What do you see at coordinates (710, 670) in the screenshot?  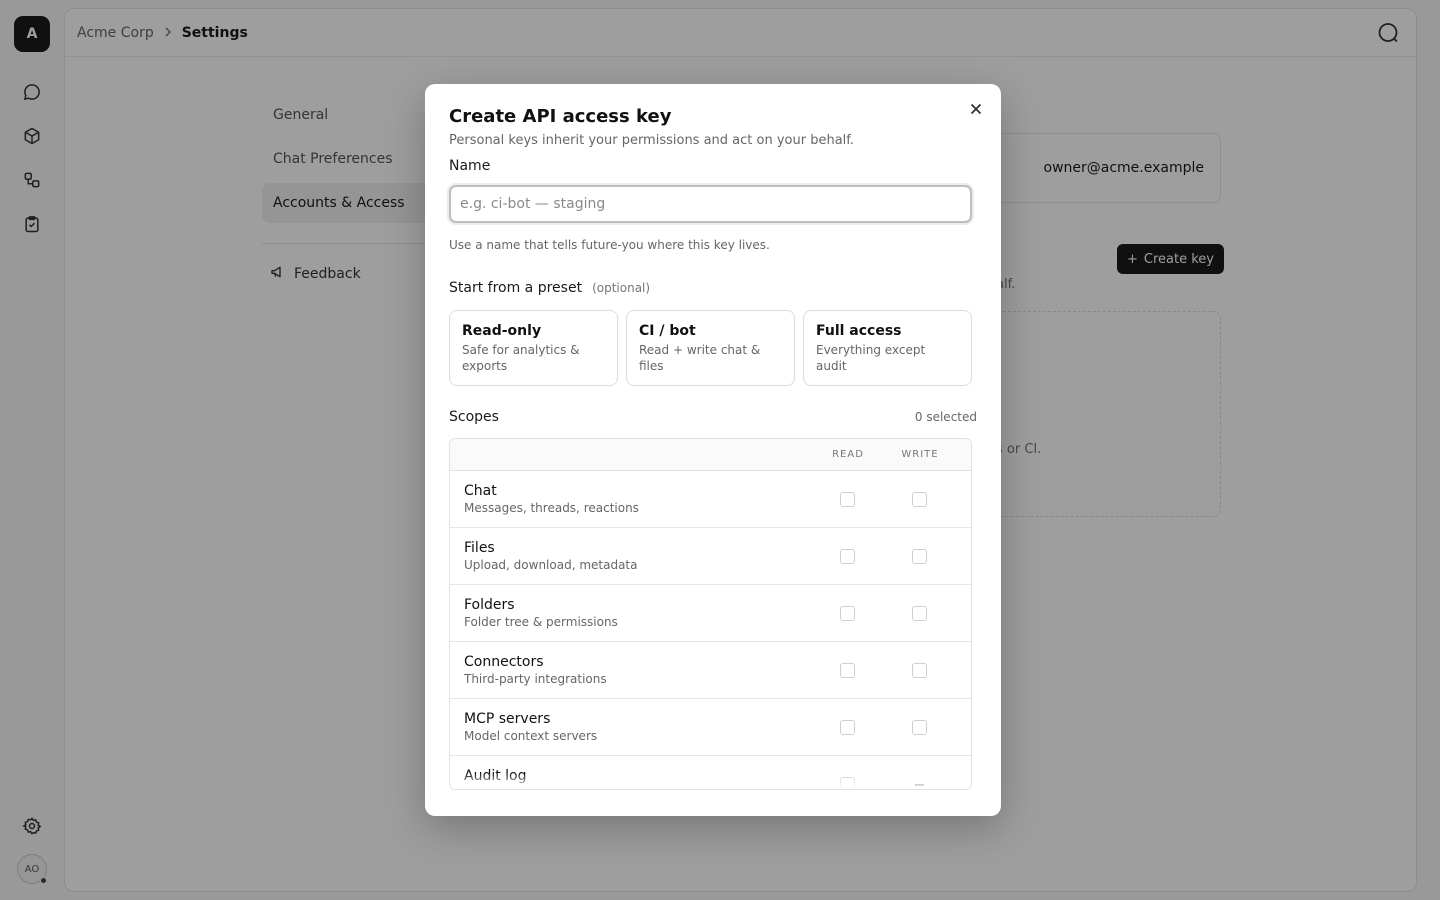 I see `scope-row-connectors: Connectors Third-party integrations` at bounding box center [710, 670].